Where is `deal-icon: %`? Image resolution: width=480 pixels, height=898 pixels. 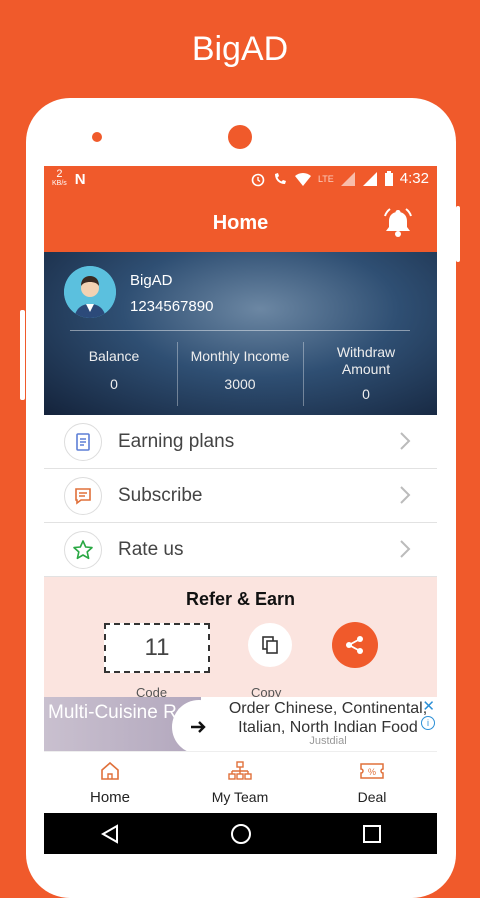 deal-icon: % is located at coordinates (372, 771).